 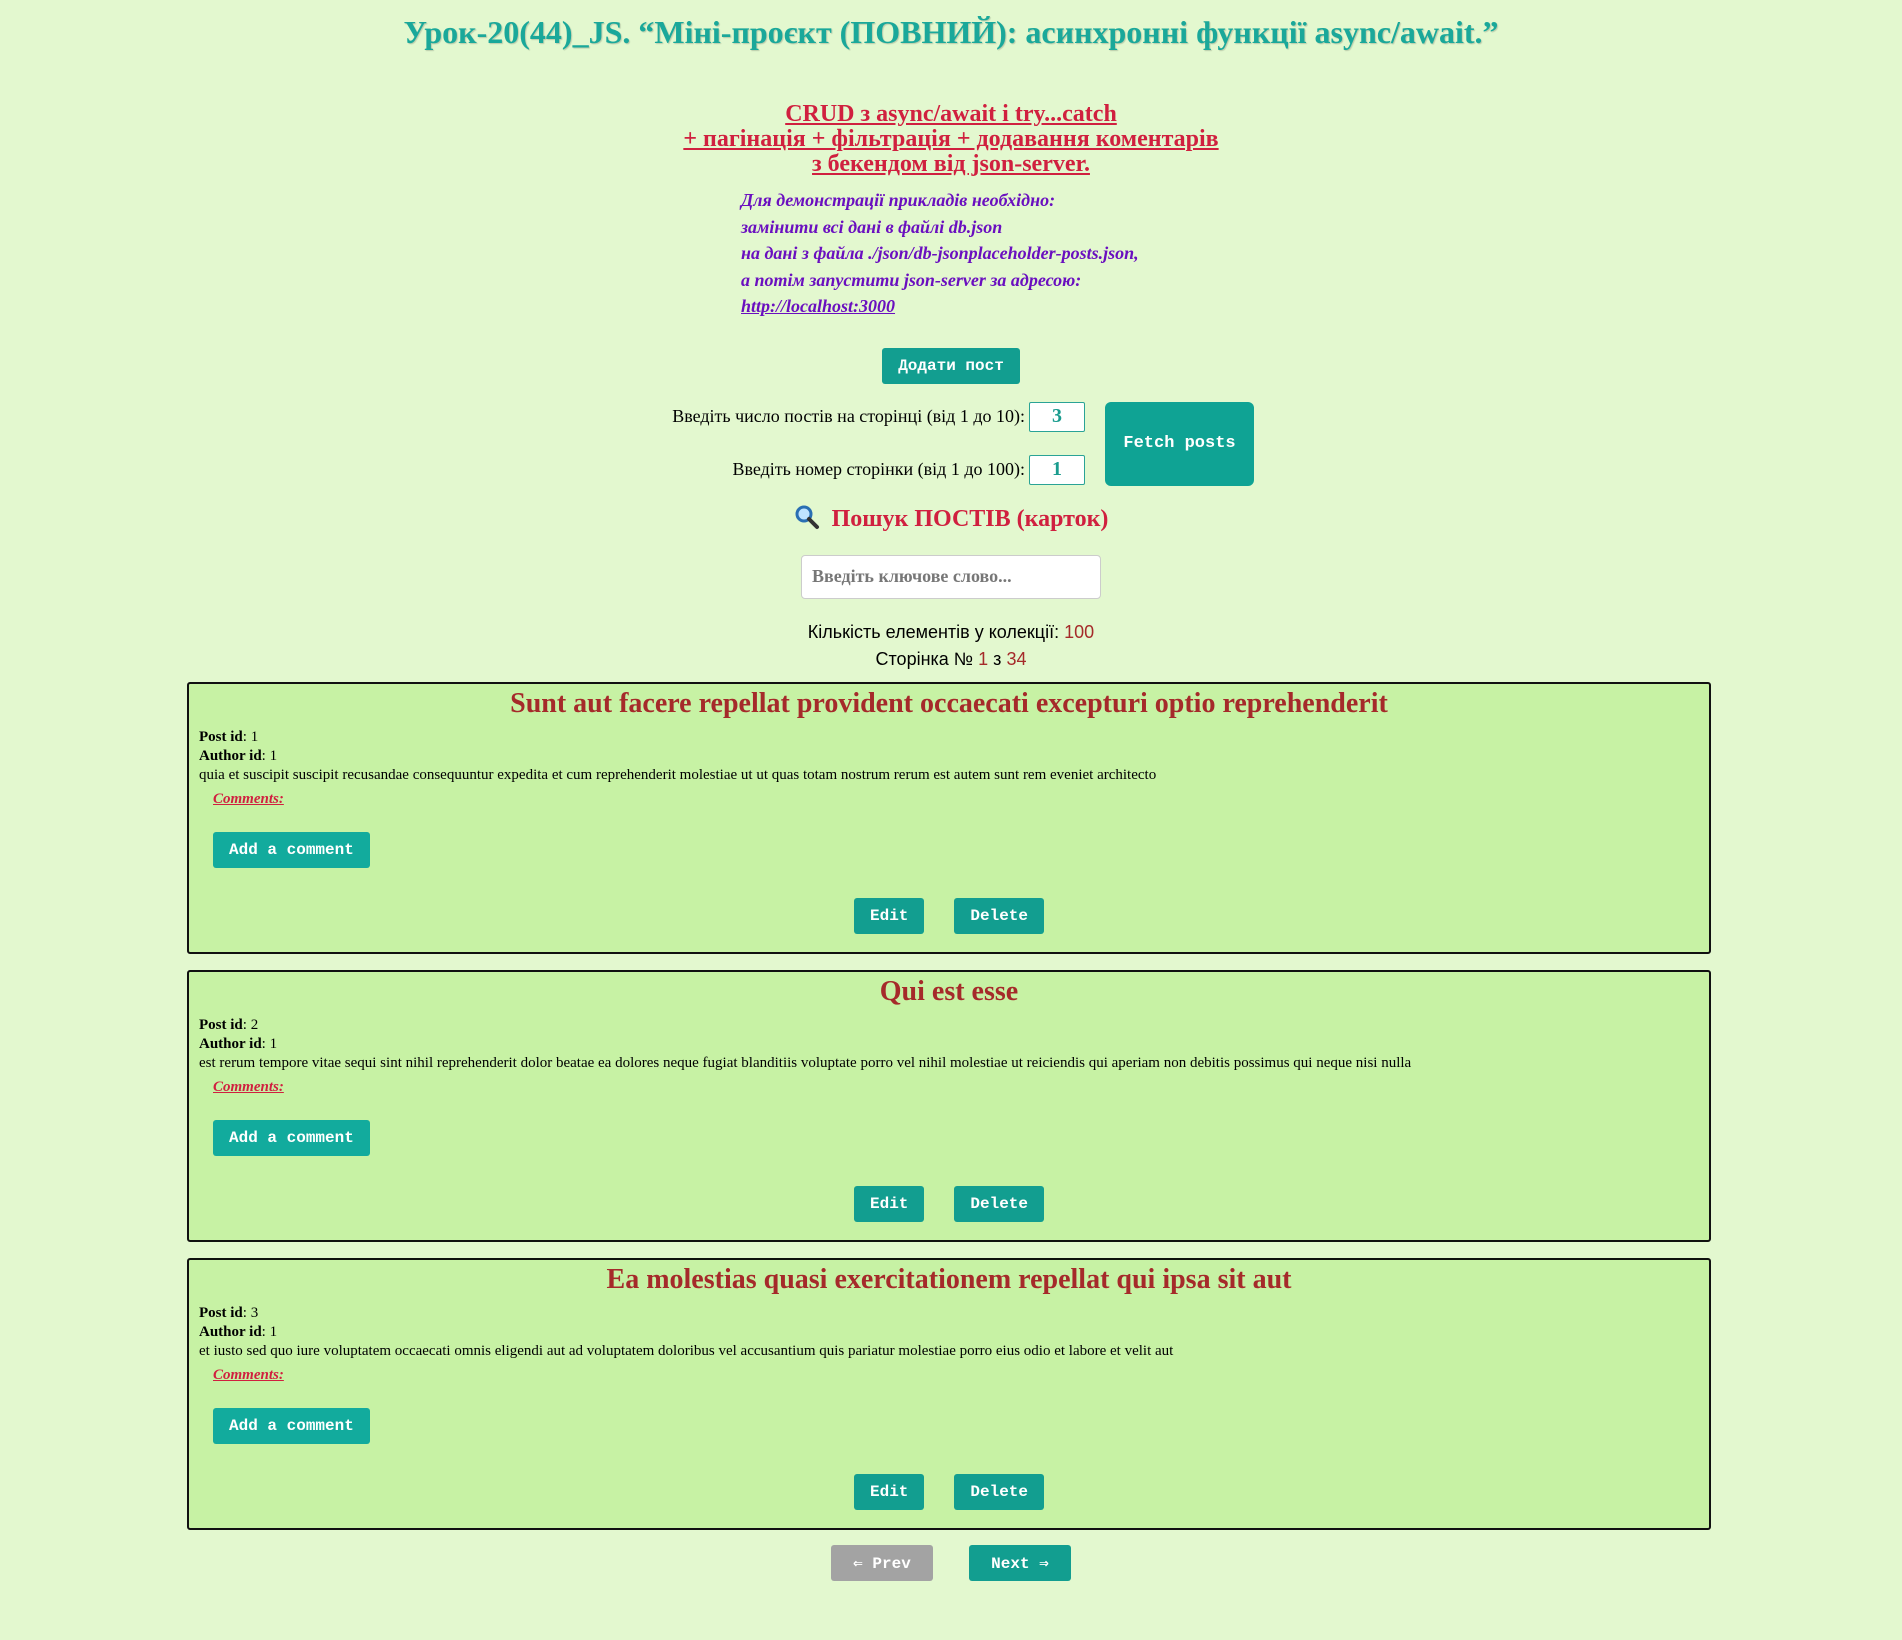 What do you see at coordinates (997, 658) in the screenshot?
I see `page-sep: з` at bounding box center [997, 658].